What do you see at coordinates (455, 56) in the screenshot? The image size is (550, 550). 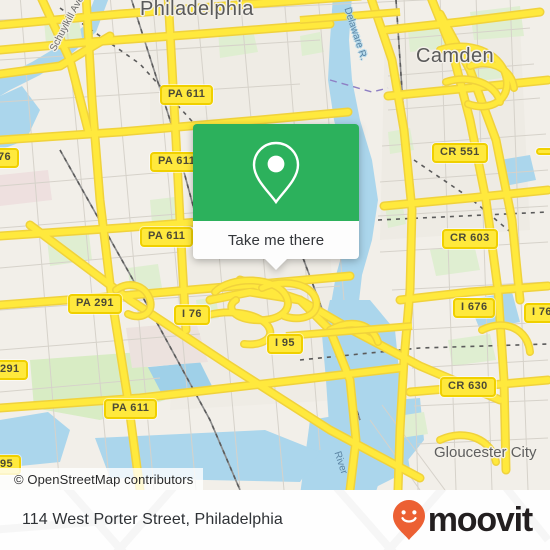 I see `place-label-camden: Camden` at bounding box center [455, 56].